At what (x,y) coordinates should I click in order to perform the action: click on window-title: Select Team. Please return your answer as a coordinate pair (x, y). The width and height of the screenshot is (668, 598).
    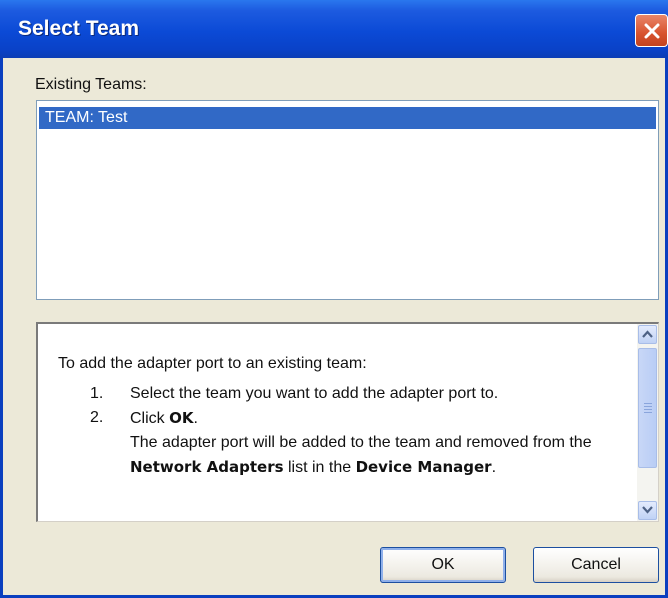
    Looking at the image, I should click on (79, 28).